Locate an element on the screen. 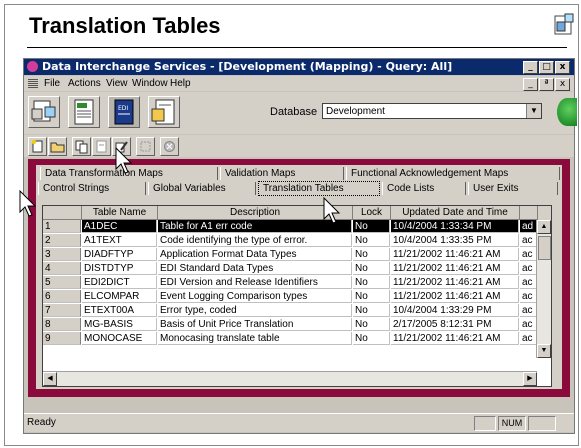 This screenshot has width=581, height=448. cell-table-name: MG-BASIS is located at coordinates (119, 324).